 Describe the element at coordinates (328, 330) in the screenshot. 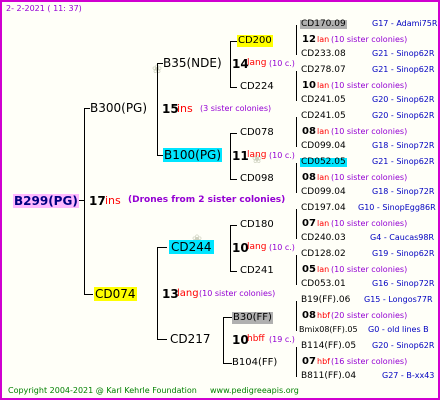

I see `queen-gen4: Bmix08(FF).05` at that location.